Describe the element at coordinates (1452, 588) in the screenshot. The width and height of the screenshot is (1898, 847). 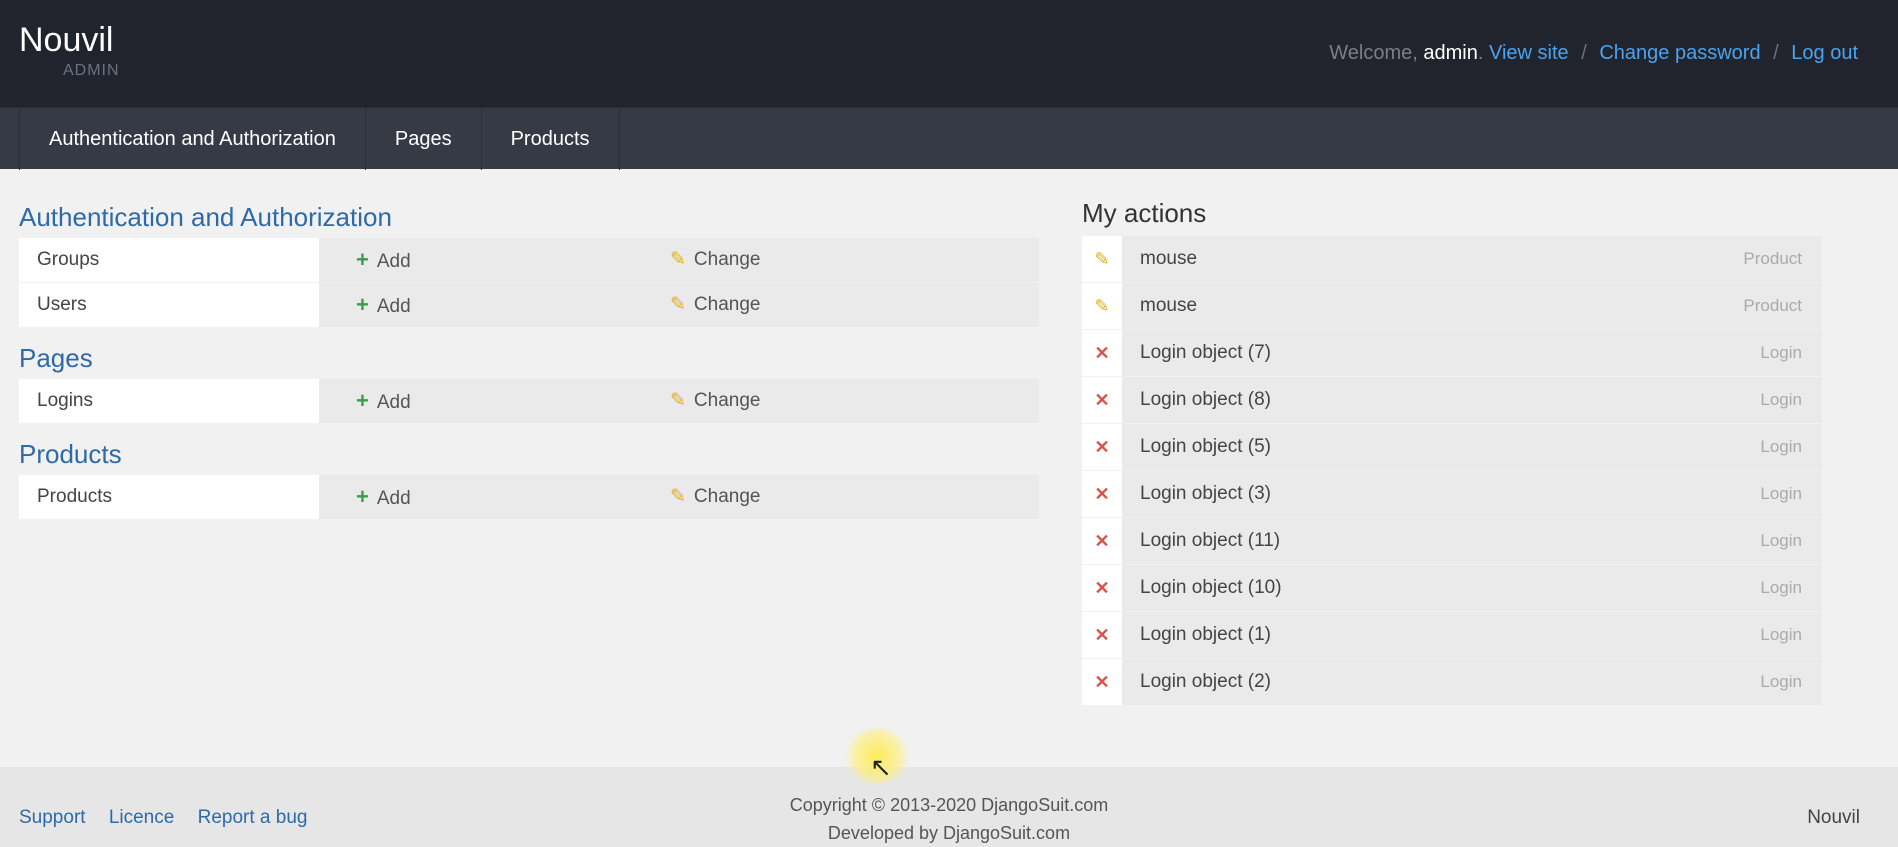
I see `action-item: ✕ Login object (10) Login` at that location.